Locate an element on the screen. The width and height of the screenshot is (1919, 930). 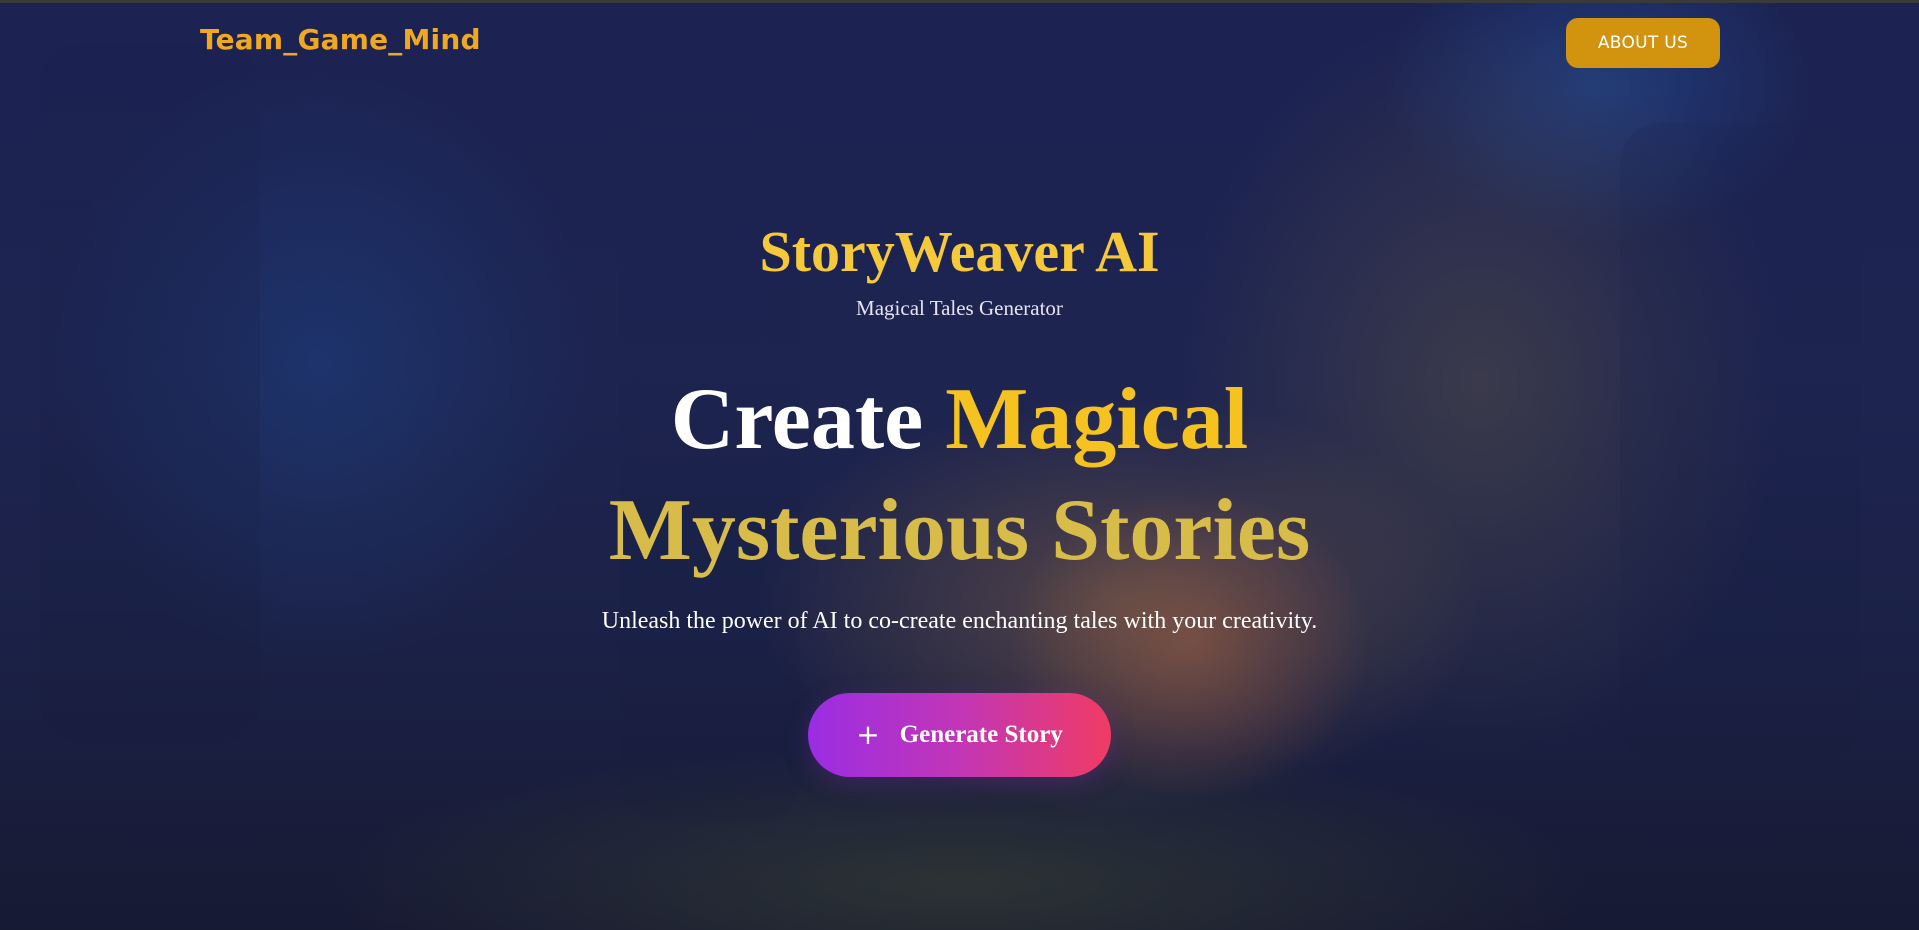
app-title: StoryWeaver AI is located at coordinates (959, 251).